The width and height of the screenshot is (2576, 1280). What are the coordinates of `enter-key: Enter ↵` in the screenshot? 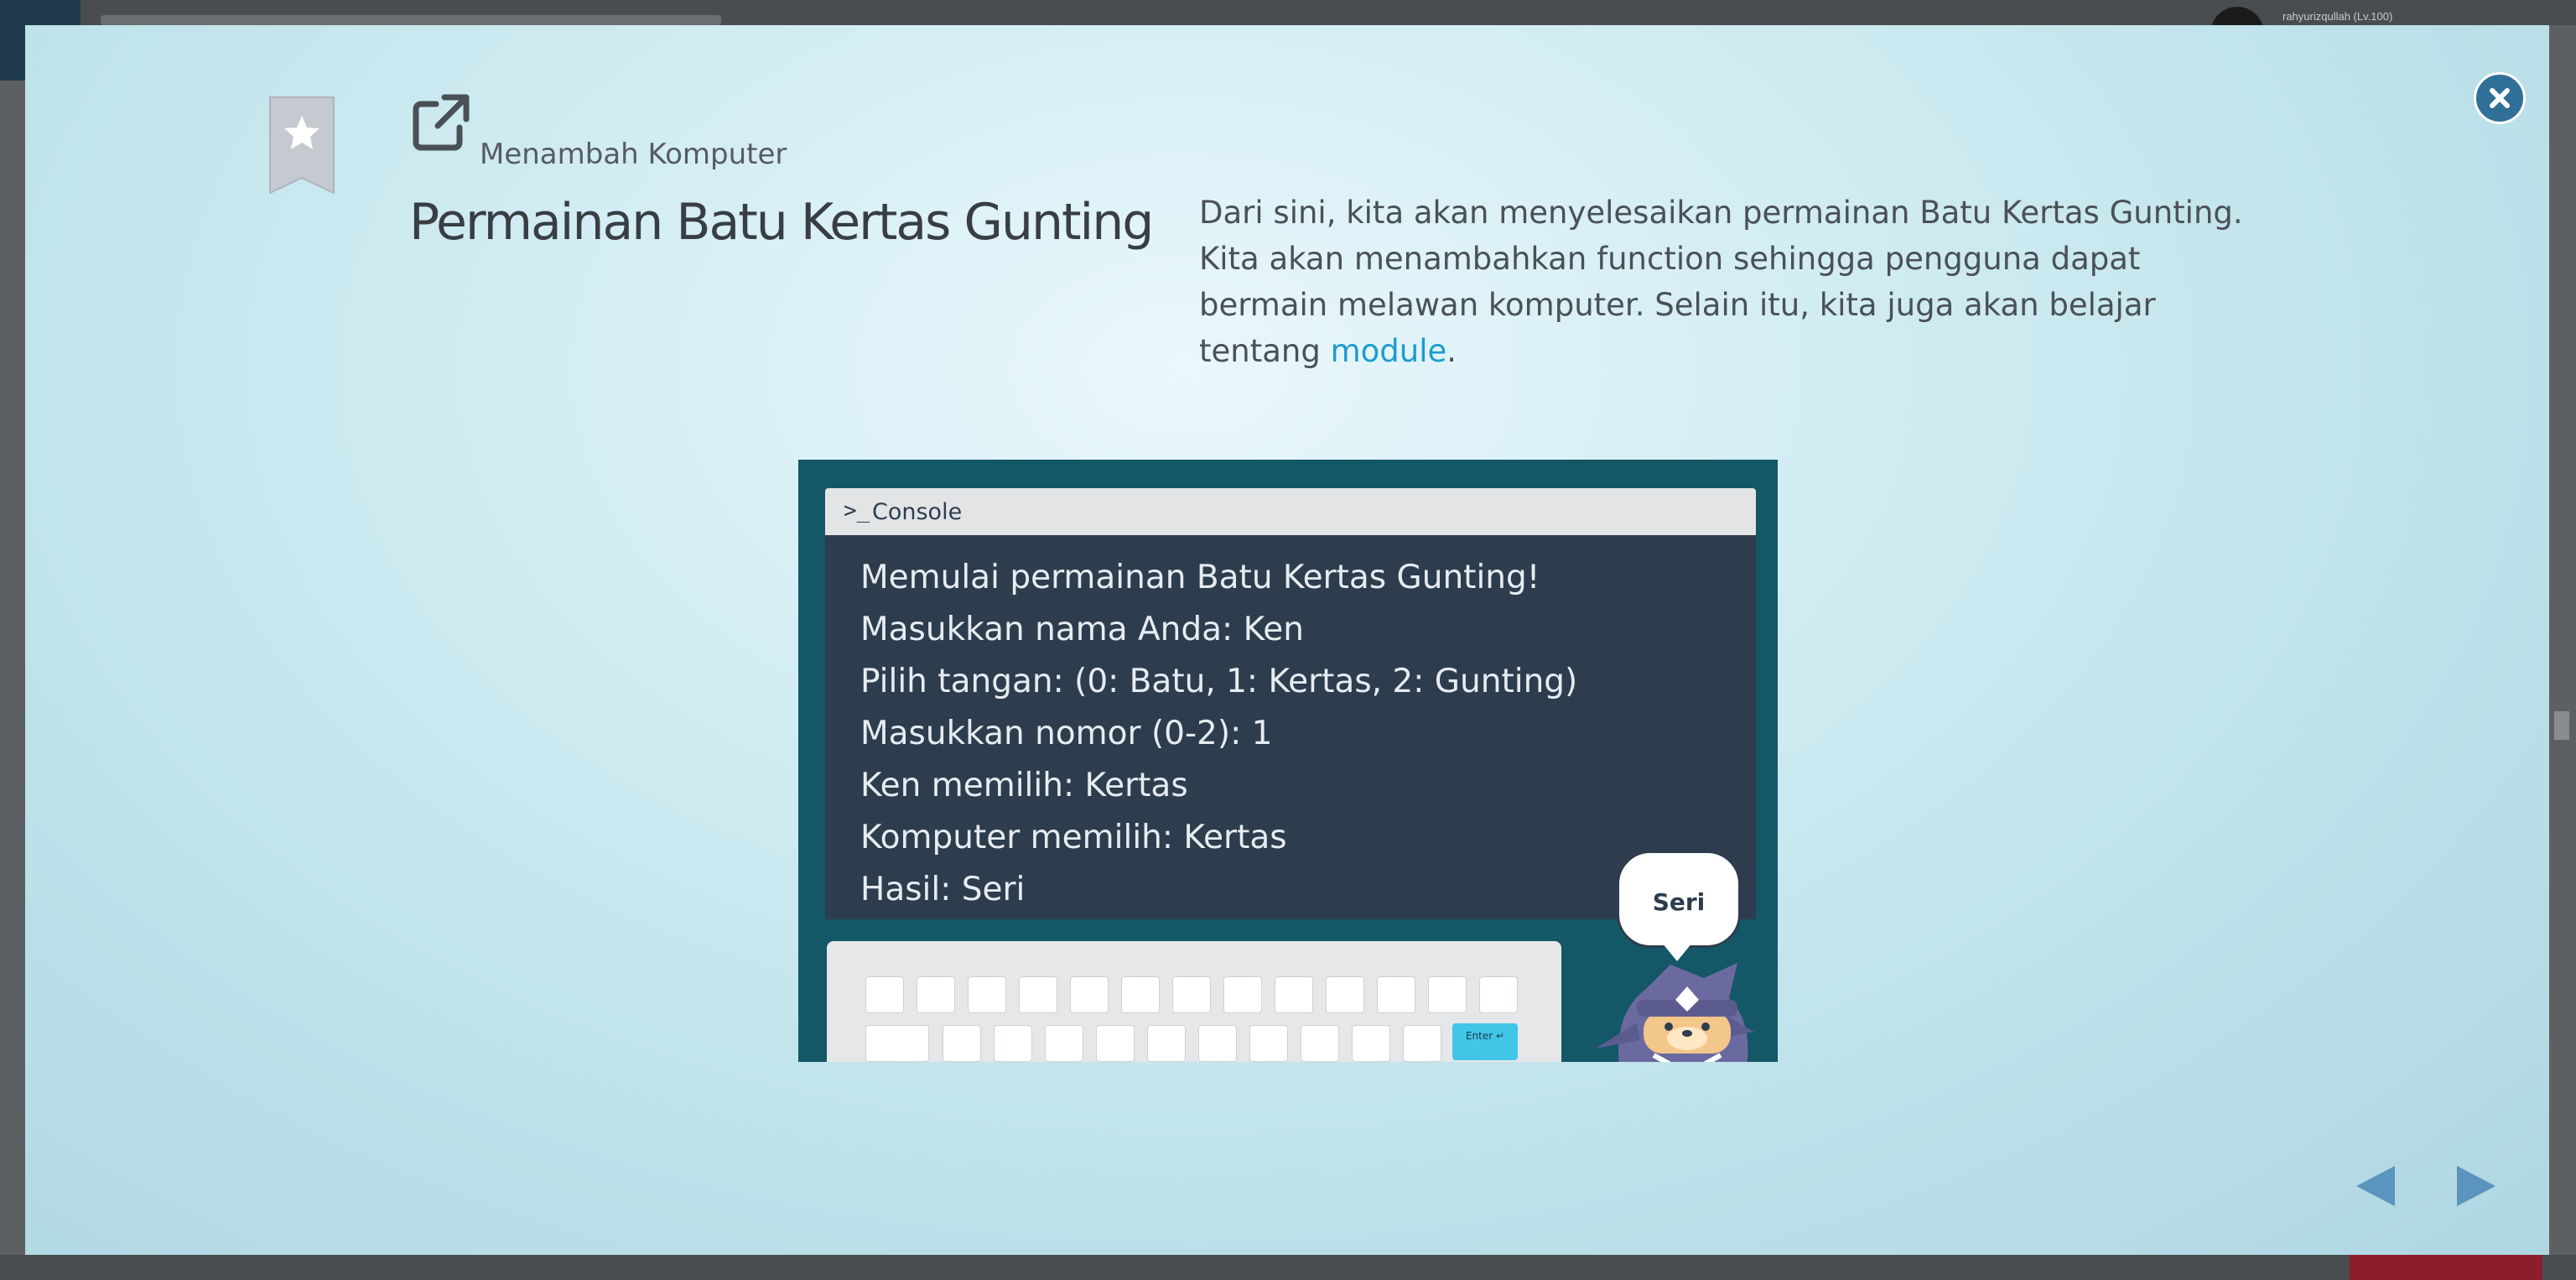 It's located at (1485, 1041).